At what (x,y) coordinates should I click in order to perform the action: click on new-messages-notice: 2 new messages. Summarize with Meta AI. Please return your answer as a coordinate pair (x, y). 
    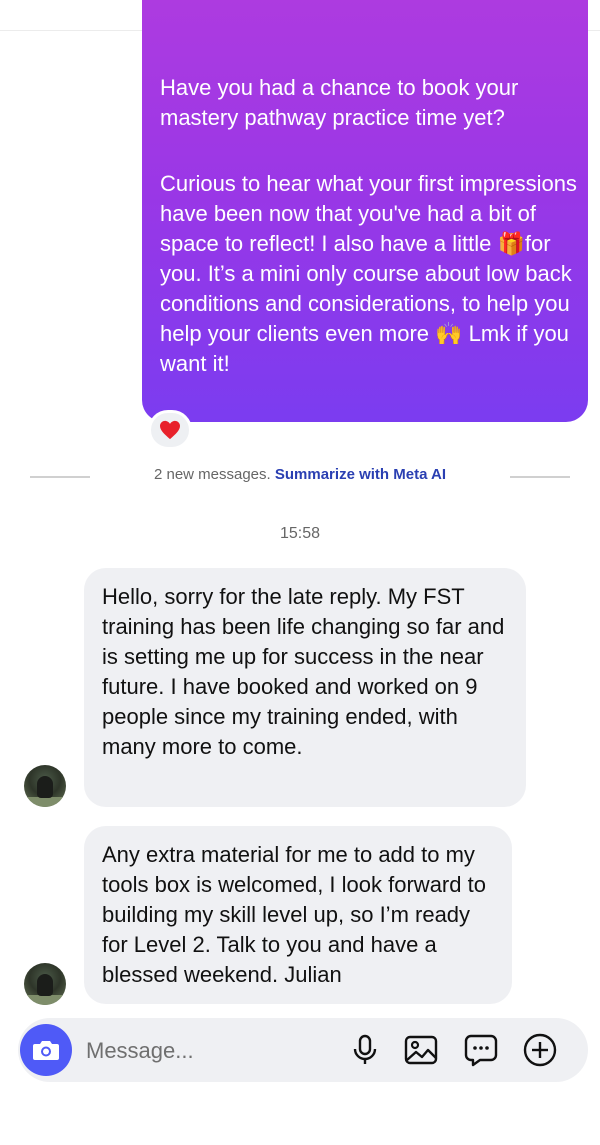
    Looking at the image, I should click on (300, 474).